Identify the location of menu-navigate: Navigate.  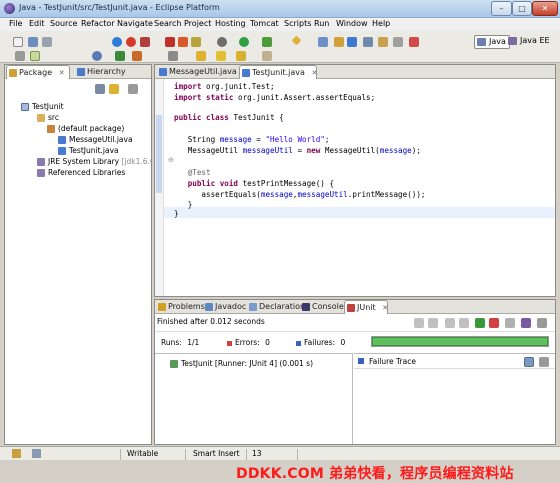
(135, 23).